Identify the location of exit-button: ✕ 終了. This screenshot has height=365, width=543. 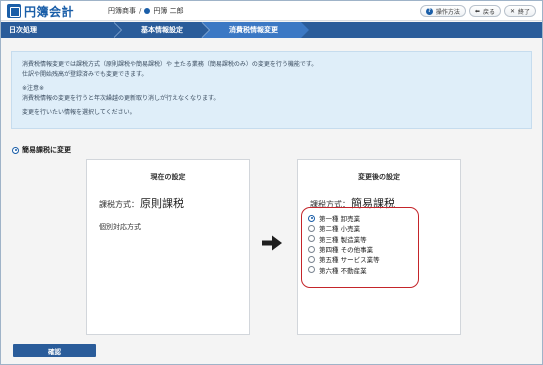
(519, 11).